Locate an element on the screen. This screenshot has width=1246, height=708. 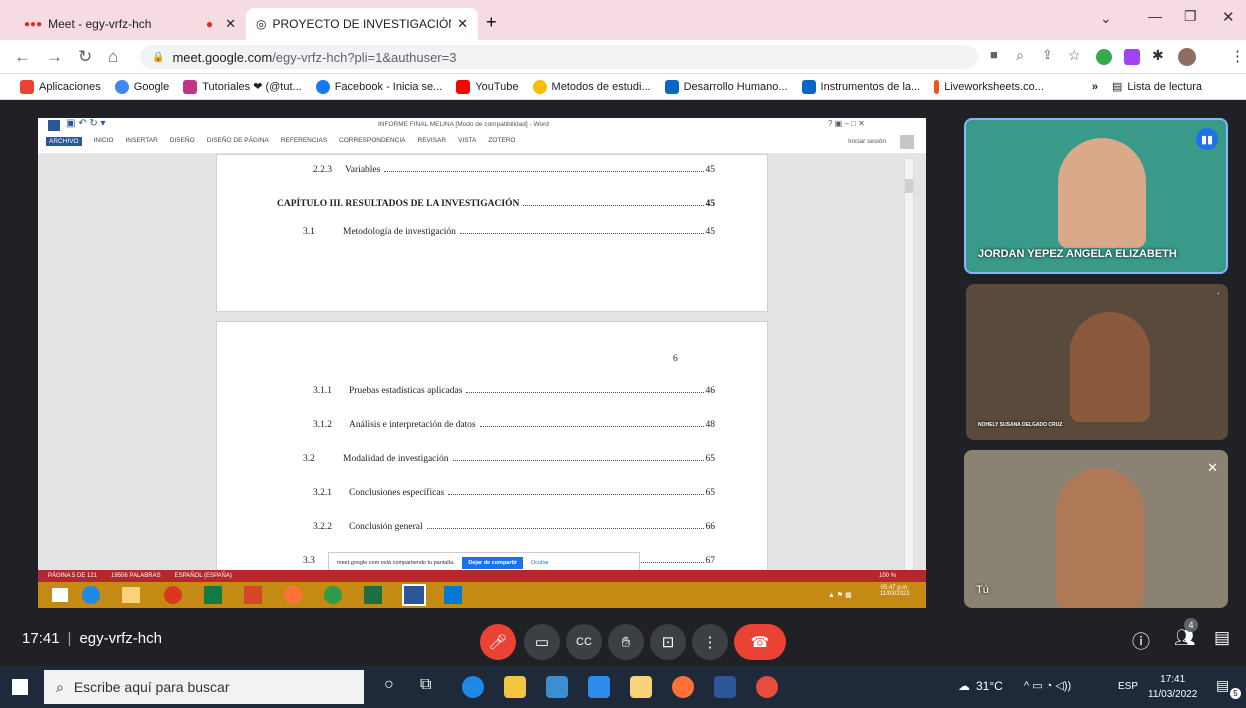
menu-insertar: INSERTAR is located at coordinates (142, 141).